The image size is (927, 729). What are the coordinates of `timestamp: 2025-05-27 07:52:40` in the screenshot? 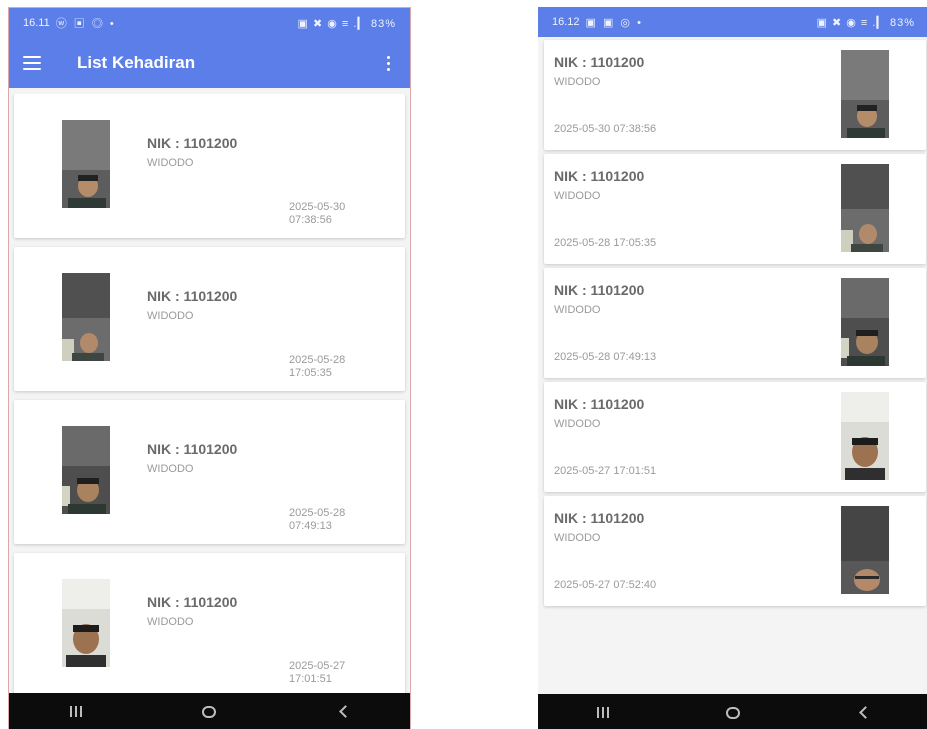 It's located at (605, 585).